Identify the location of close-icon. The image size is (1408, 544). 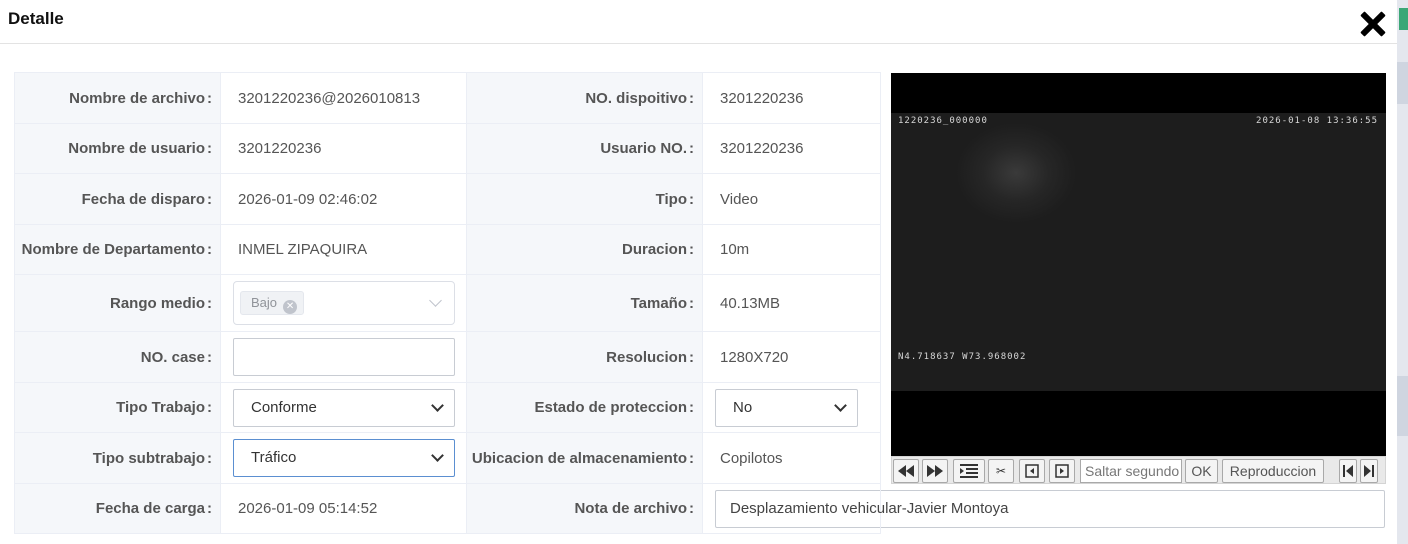
(1373, 24).